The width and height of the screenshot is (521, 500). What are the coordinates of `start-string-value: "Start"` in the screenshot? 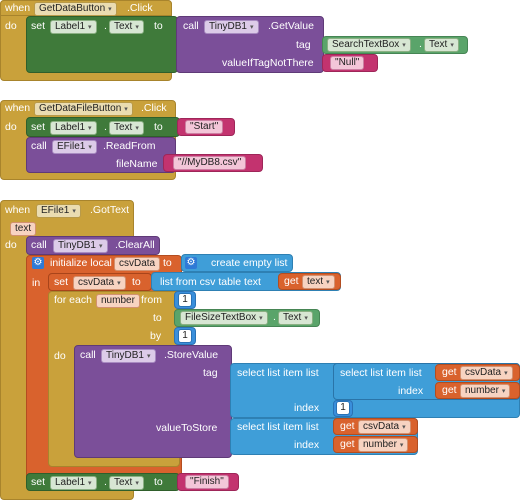 It's located at (204, 127).